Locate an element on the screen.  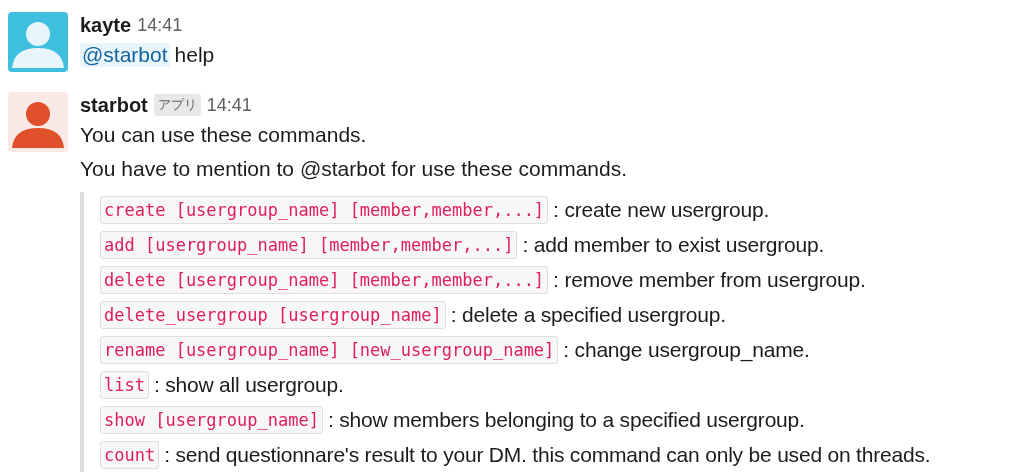
author-name: kayte is located at coordinates (106, 25).